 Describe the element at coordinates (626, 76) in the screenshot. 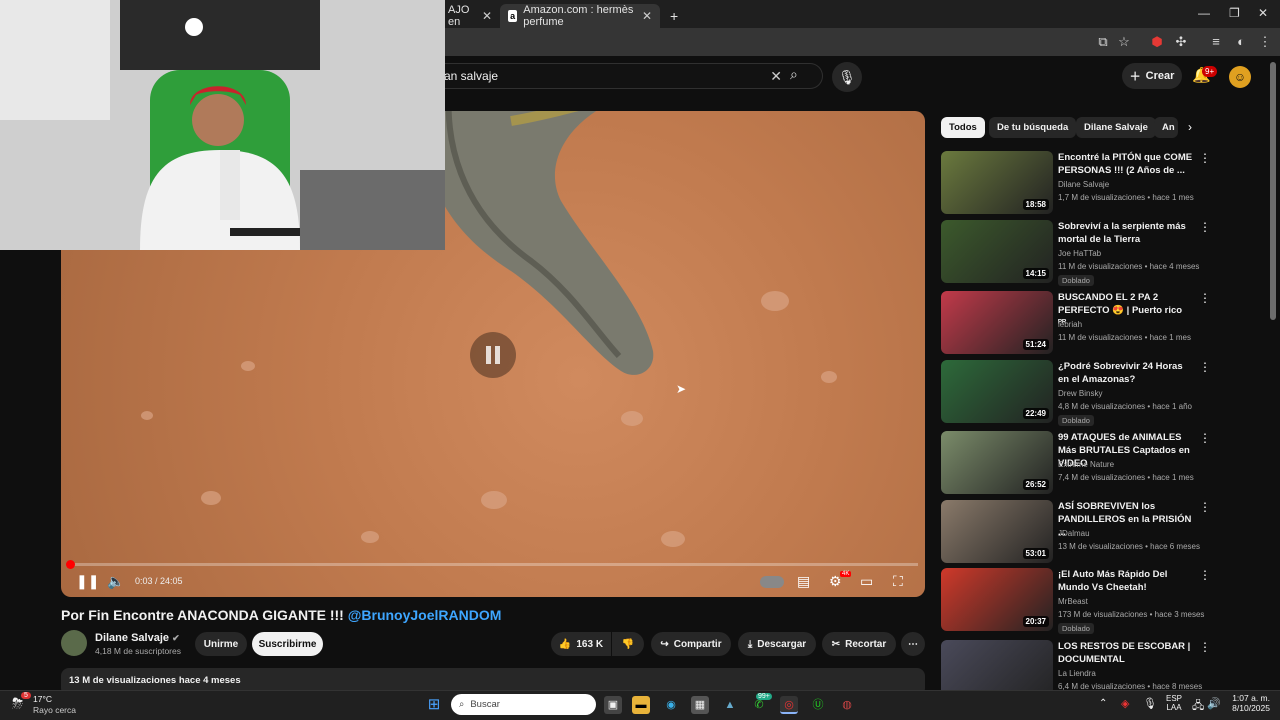

I see `search-input: an salvaje ✕` at that location.